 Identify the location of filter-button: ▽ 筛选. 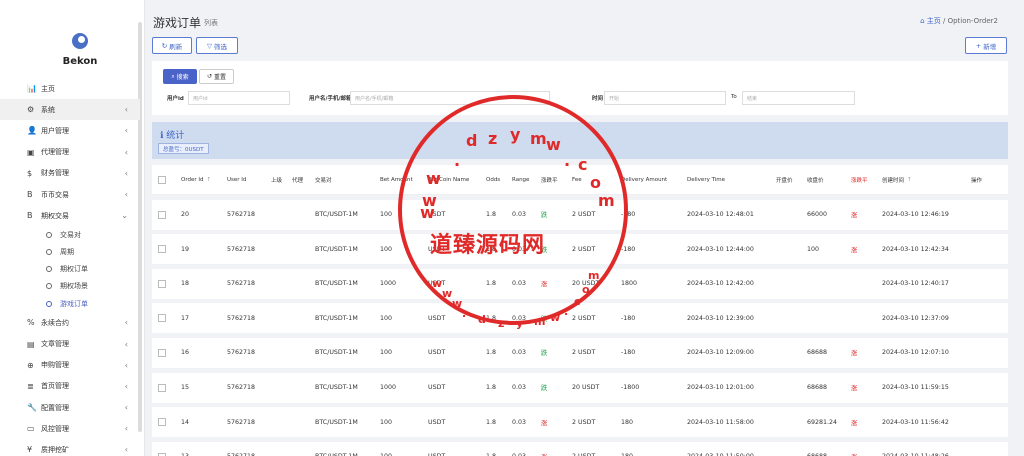
(217, 45).